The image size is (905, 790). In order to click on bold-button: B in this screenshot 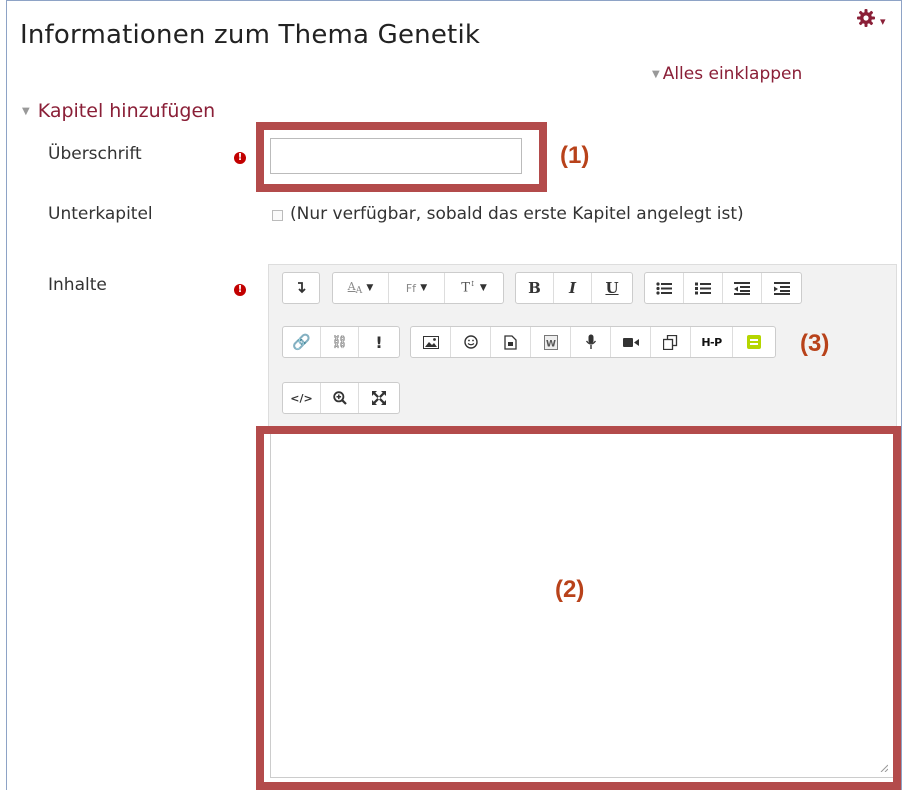, I will do `click(535, 288)`.